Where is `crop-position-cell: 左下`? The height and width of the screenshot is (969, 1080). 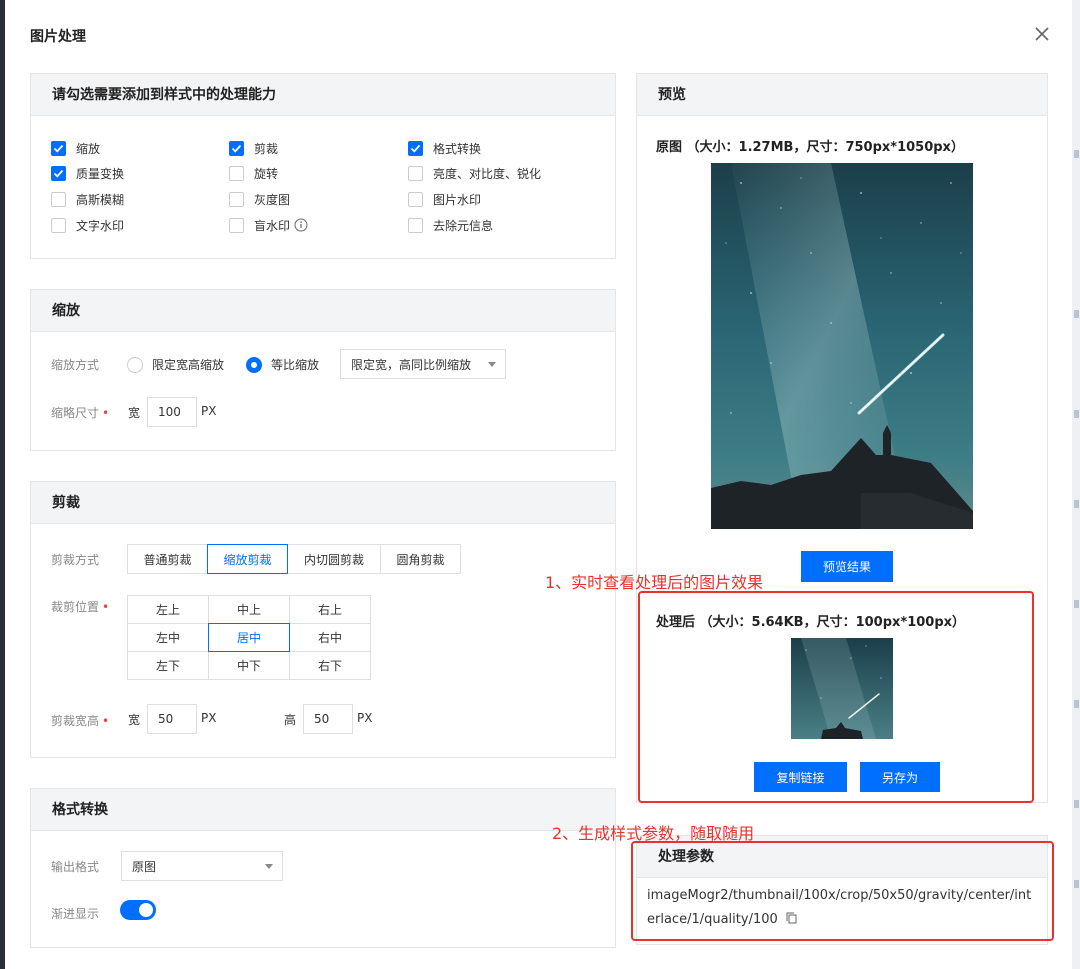
crop-position-cell: 左下 is located at coordinates (168, 665).